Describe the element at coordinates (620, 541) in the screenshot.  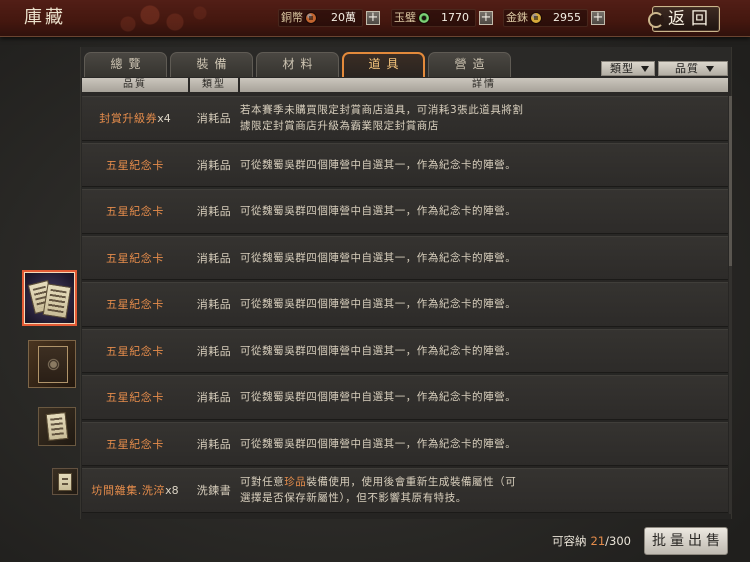
I see `capacity-max: 300` at that location.